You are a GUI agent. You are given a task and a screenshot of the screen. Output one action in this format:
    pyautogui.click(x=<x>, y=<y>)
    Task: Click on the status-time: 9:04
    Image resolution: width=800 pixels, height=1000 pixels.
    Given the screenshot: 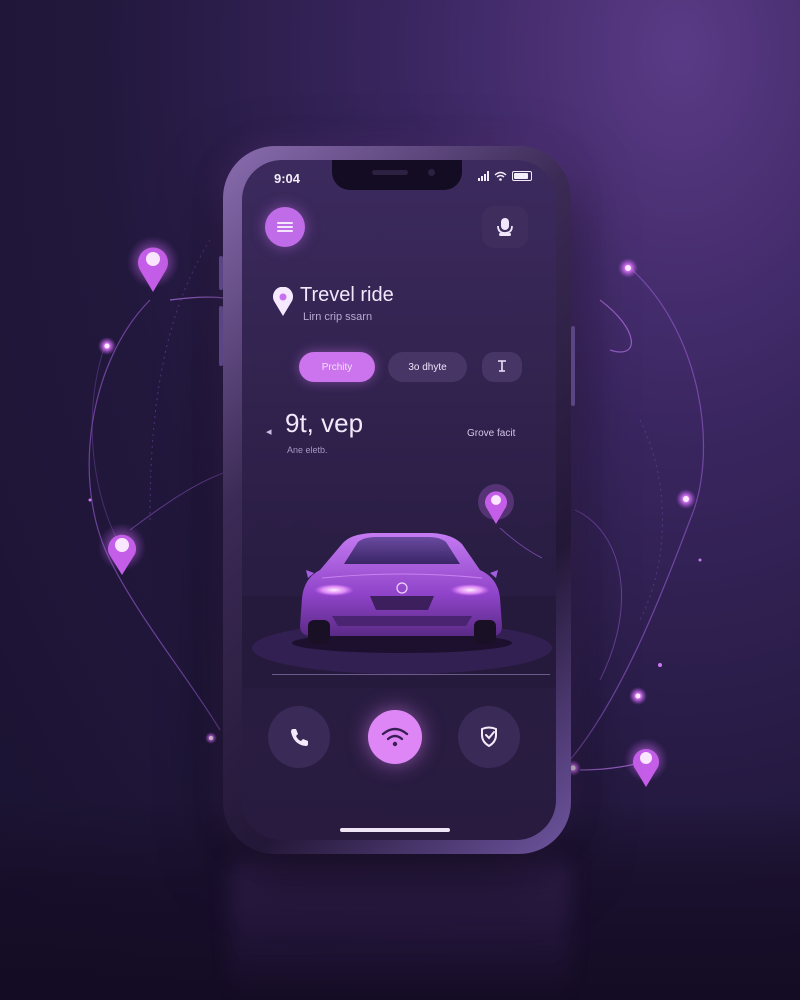 What is the action you would take?
    pyautogui.click(x=287, y=178)
    